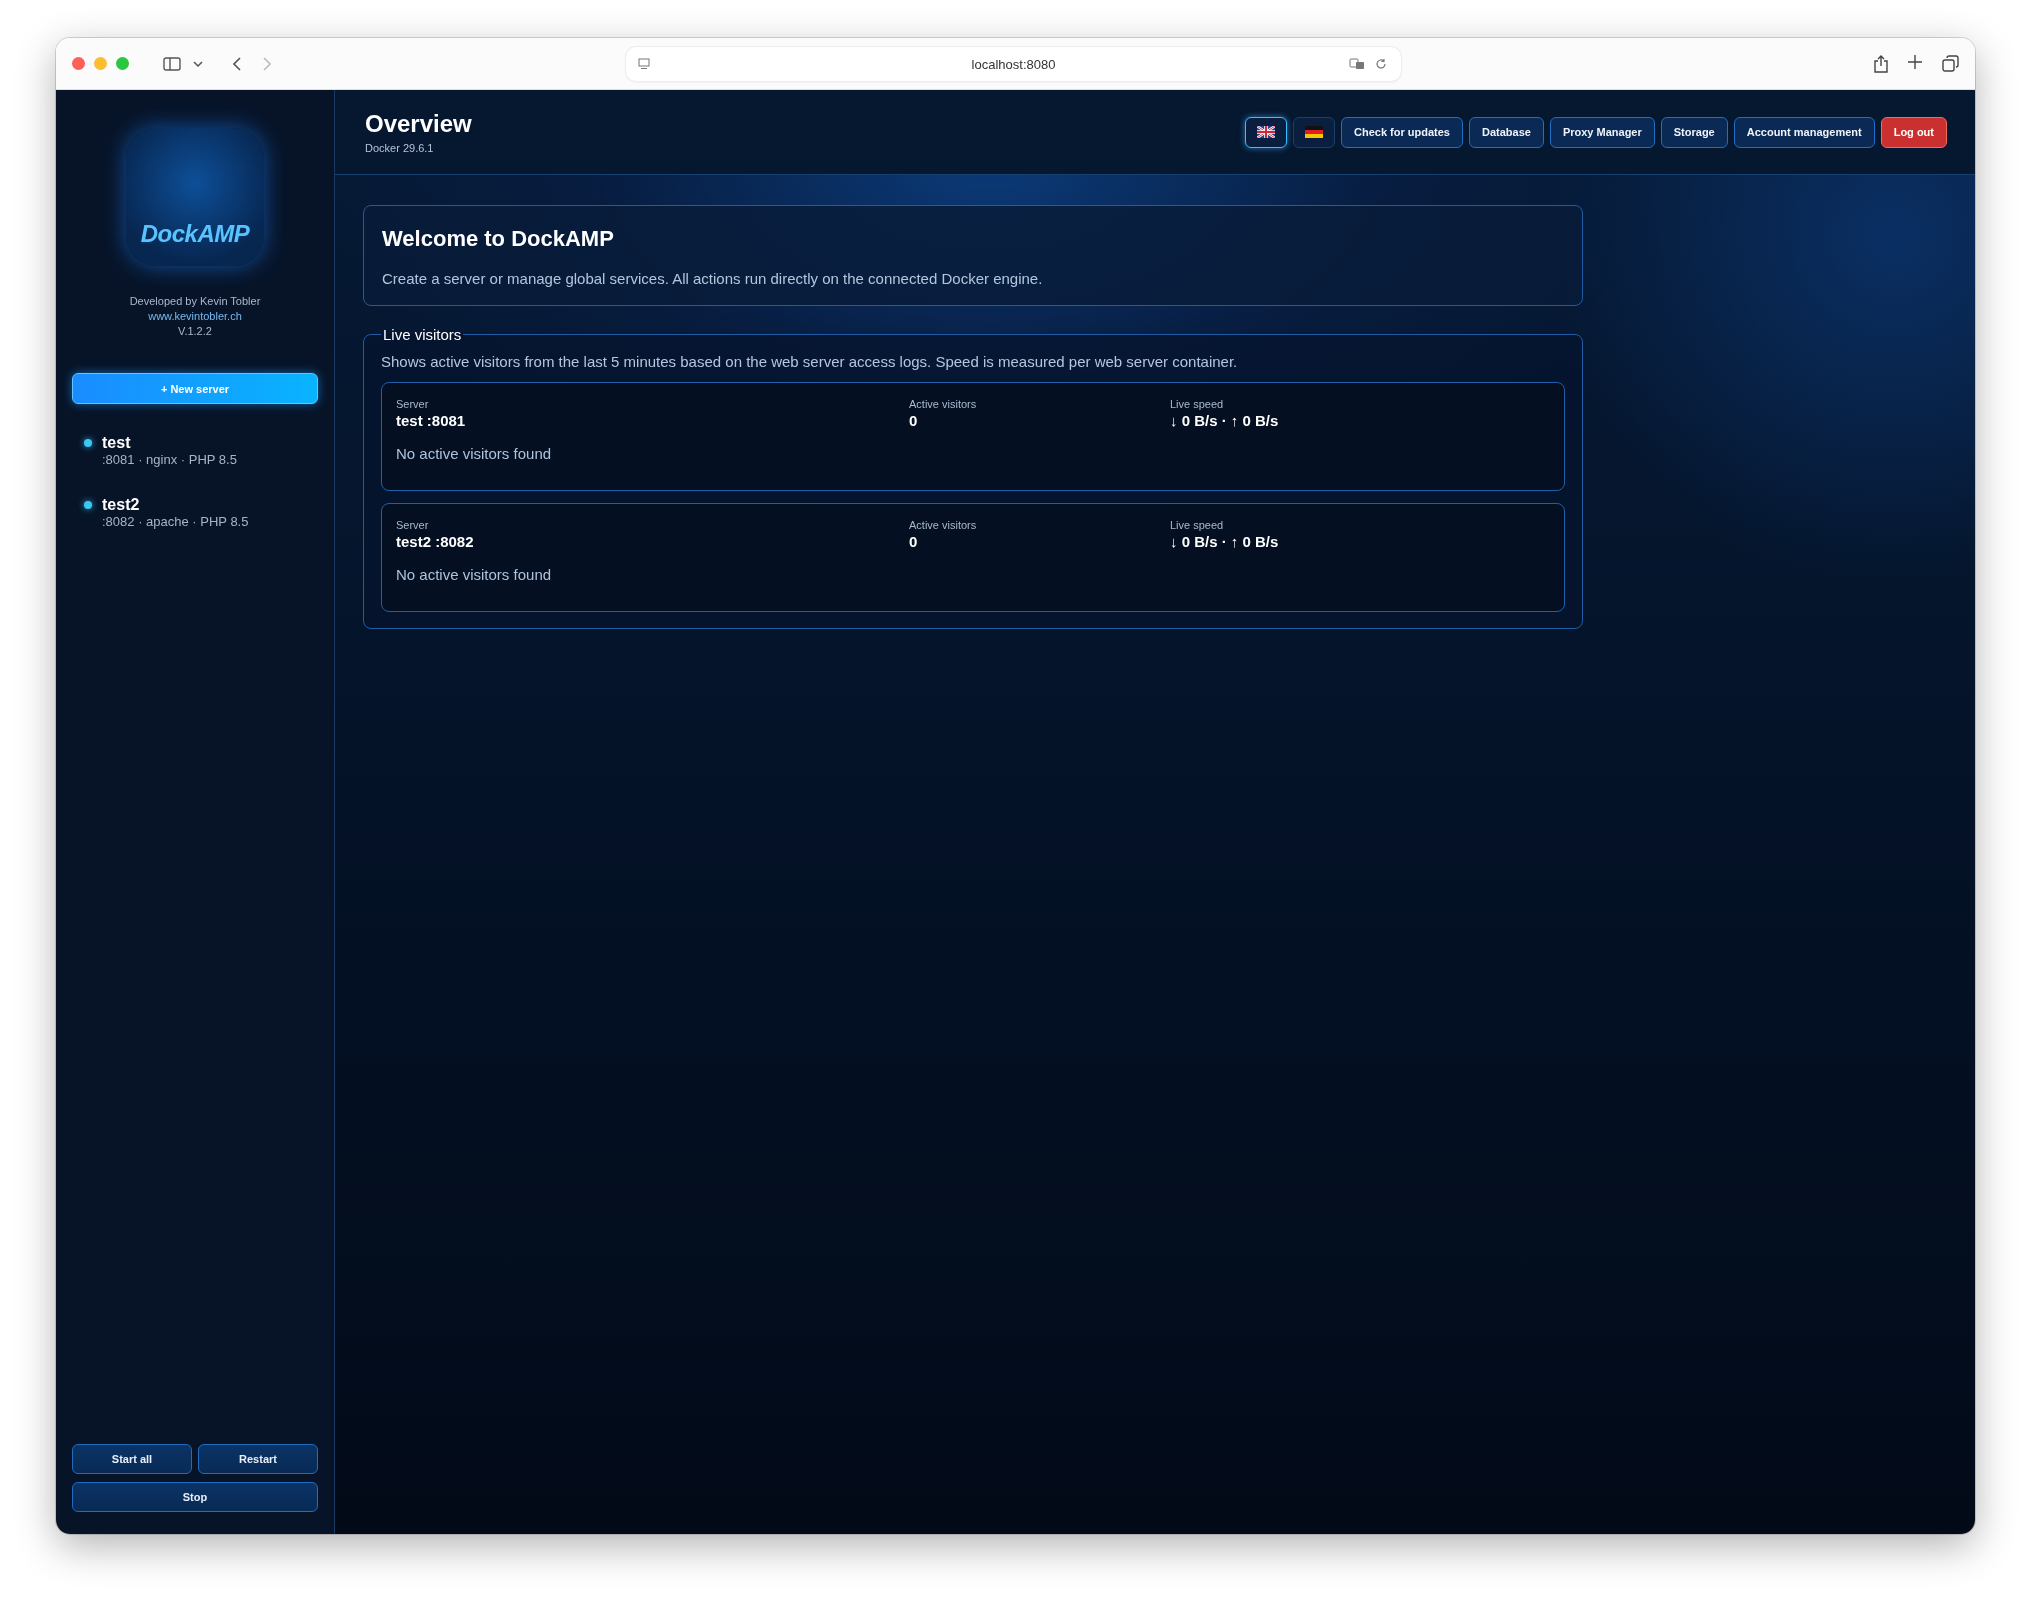 This screenshot has width=2032, height=1608. Describe the element at coordinates (1506, 132) in the screenshot. I see `nav-button: Database` at that location.